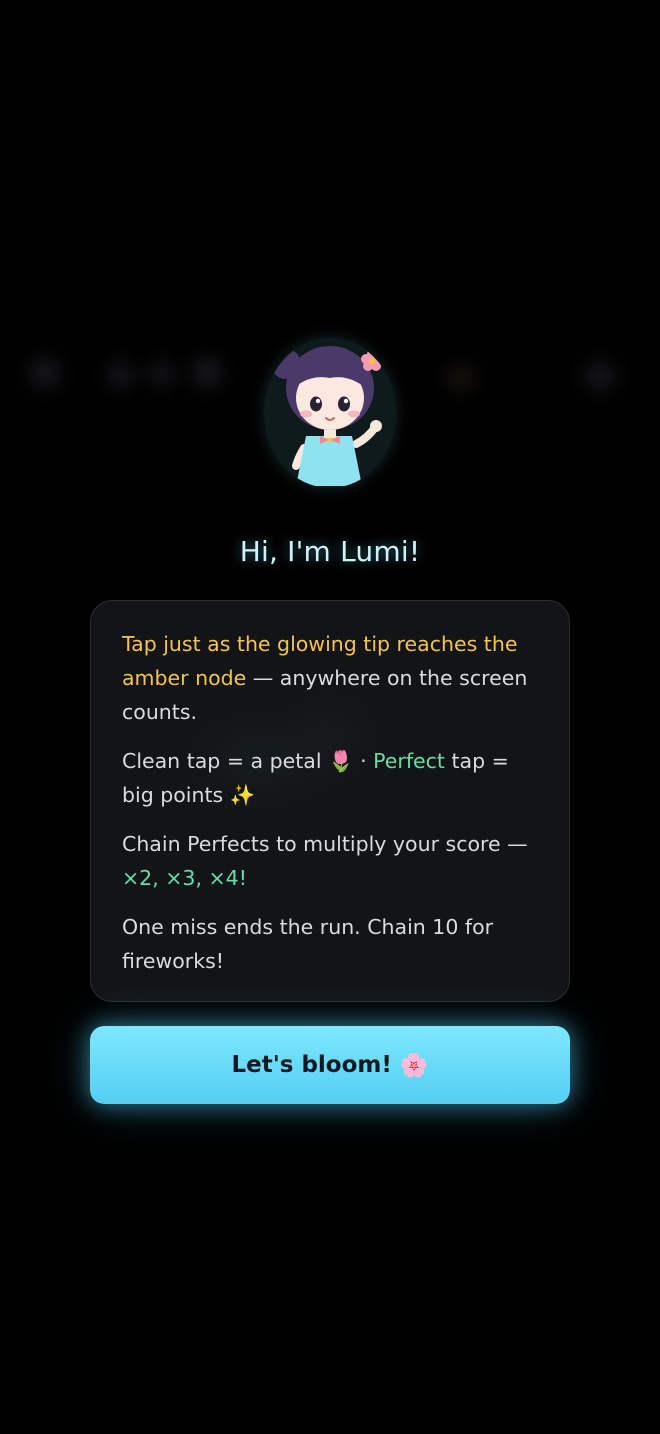 The image size is (660, 1434). Describe the element at coordinates (330, 551) in the screenshot. I see `greeting-title: Hi, I'm Lumi!` at that location.